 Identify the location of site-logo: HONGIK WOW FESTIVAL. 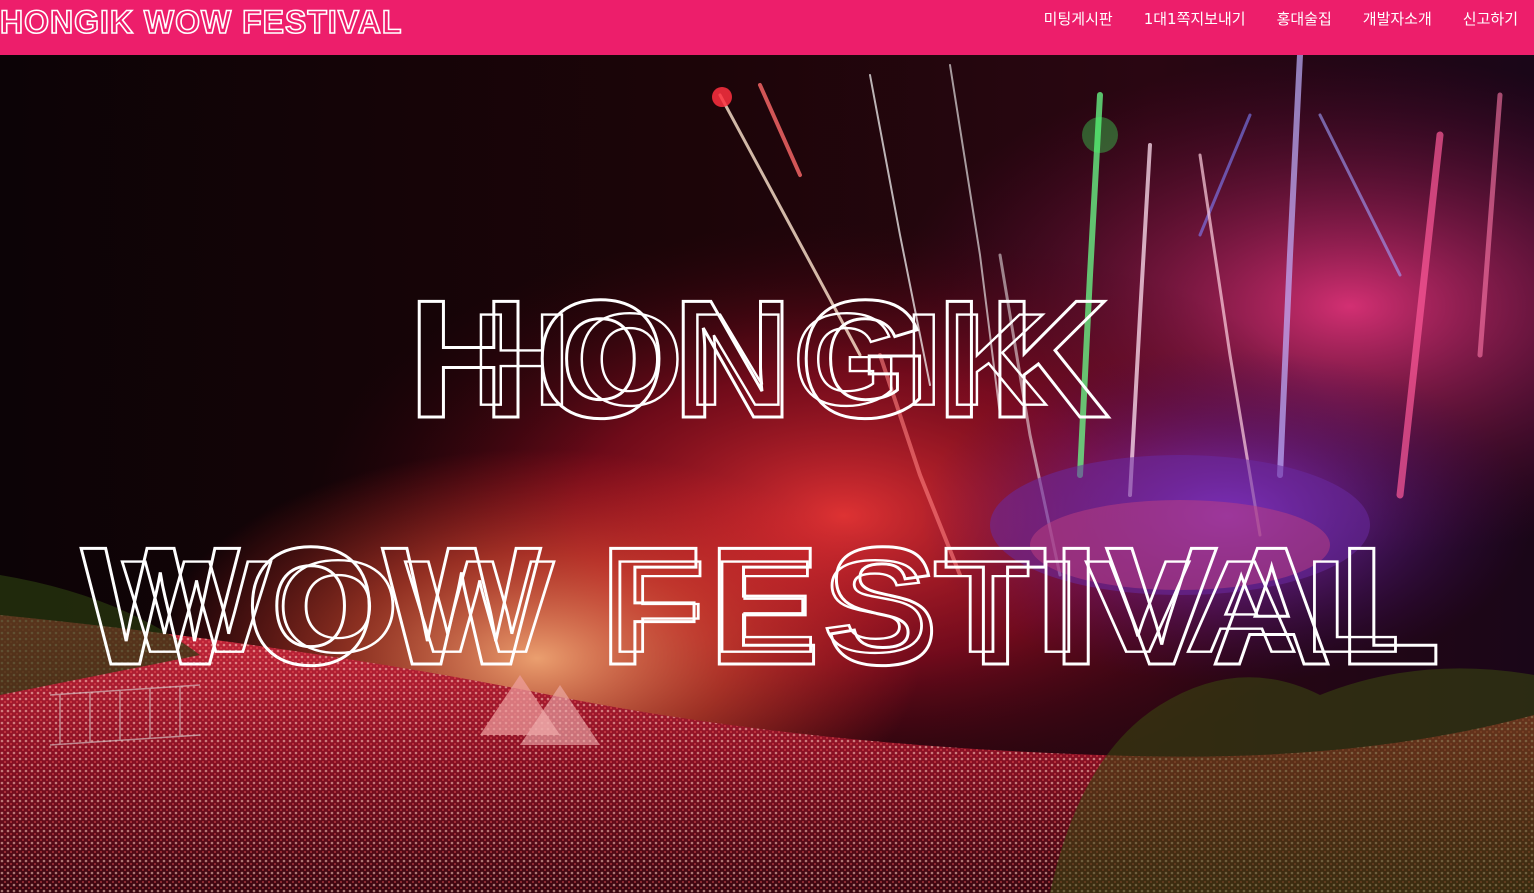
(240, 19).